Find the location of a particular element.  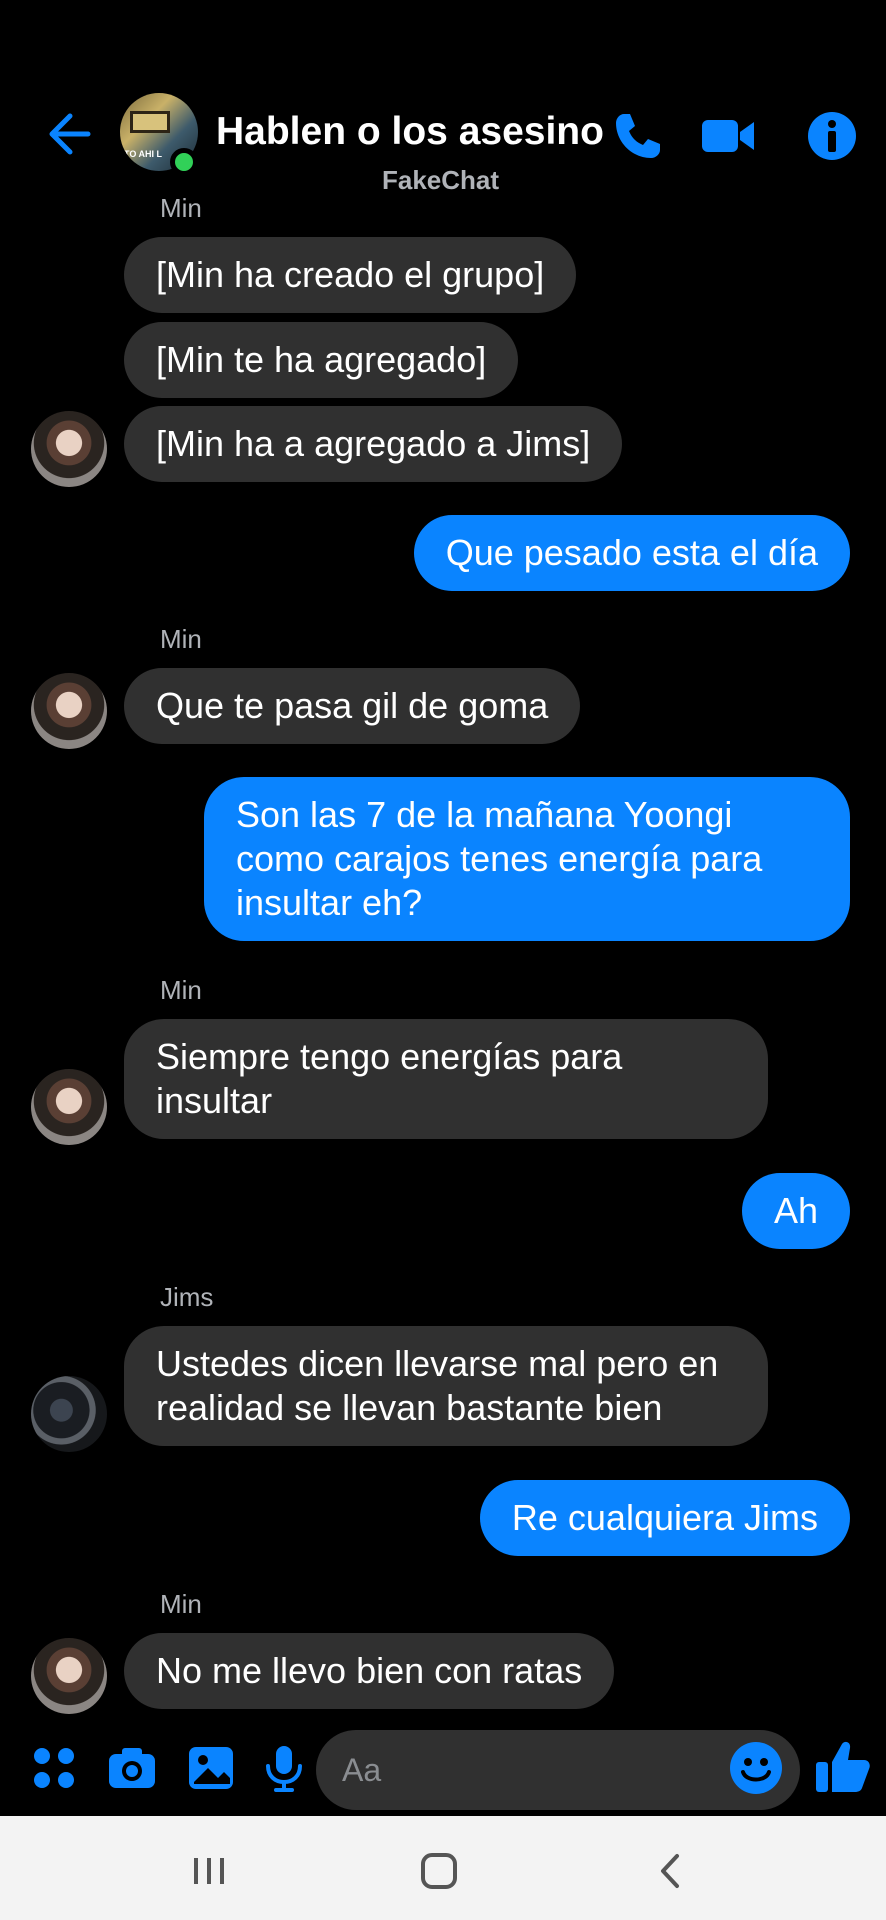

message-bubble-incoming: Que te pasa gil de goma is located at coordinates (352, 706).